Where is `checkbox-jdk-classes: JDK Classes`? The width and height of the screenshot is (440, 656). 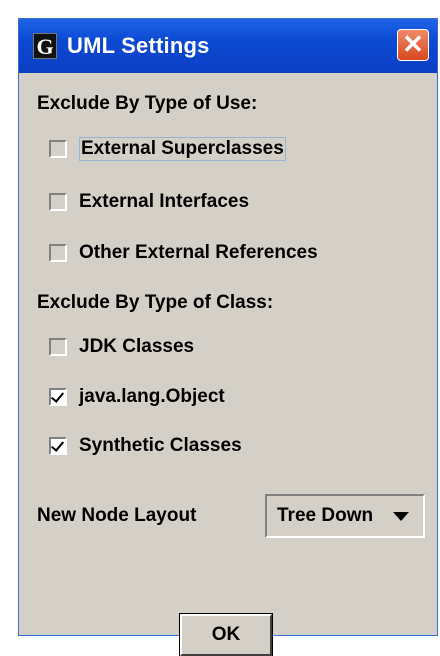
checkbox-jdk-classes: JDK Classes is located at coordinates (121, 347).